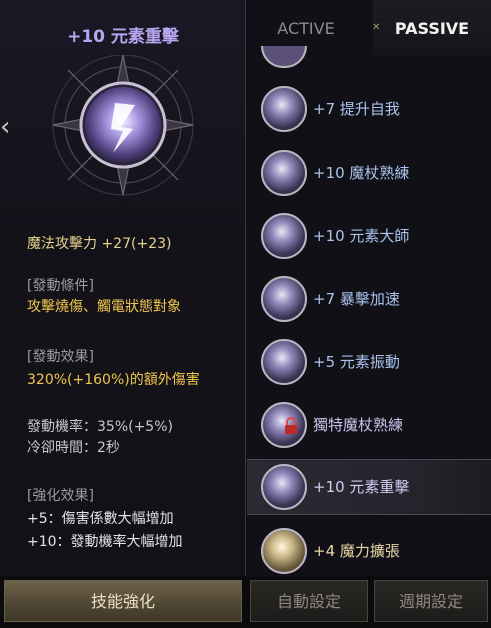  Describe the element at coordinates (432, 28) in the screenshot. I see `tab-passive: PASSIVE` at that location.